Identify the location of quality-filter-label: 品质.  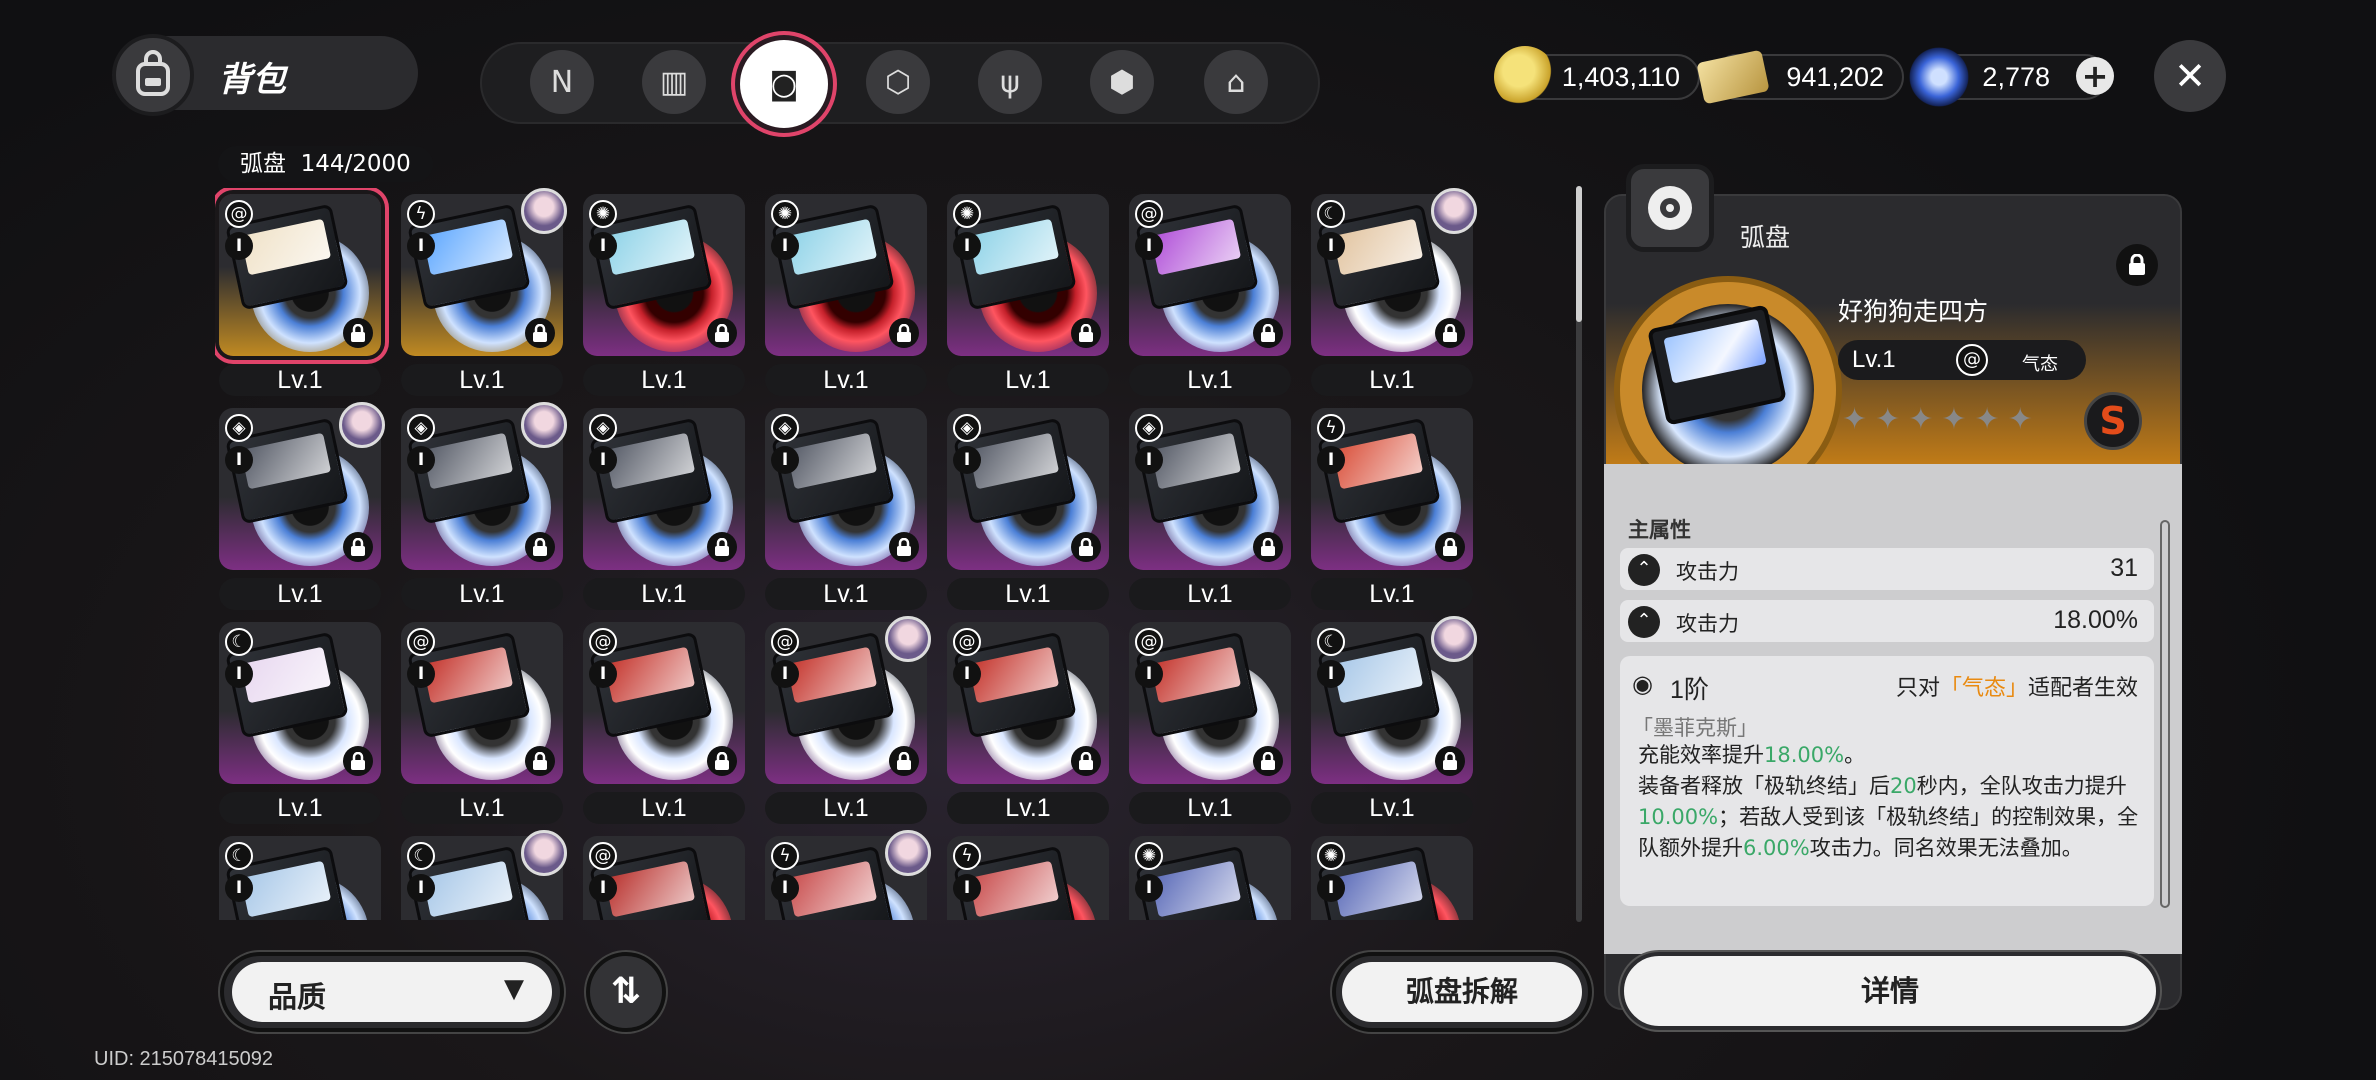
(297, 997).